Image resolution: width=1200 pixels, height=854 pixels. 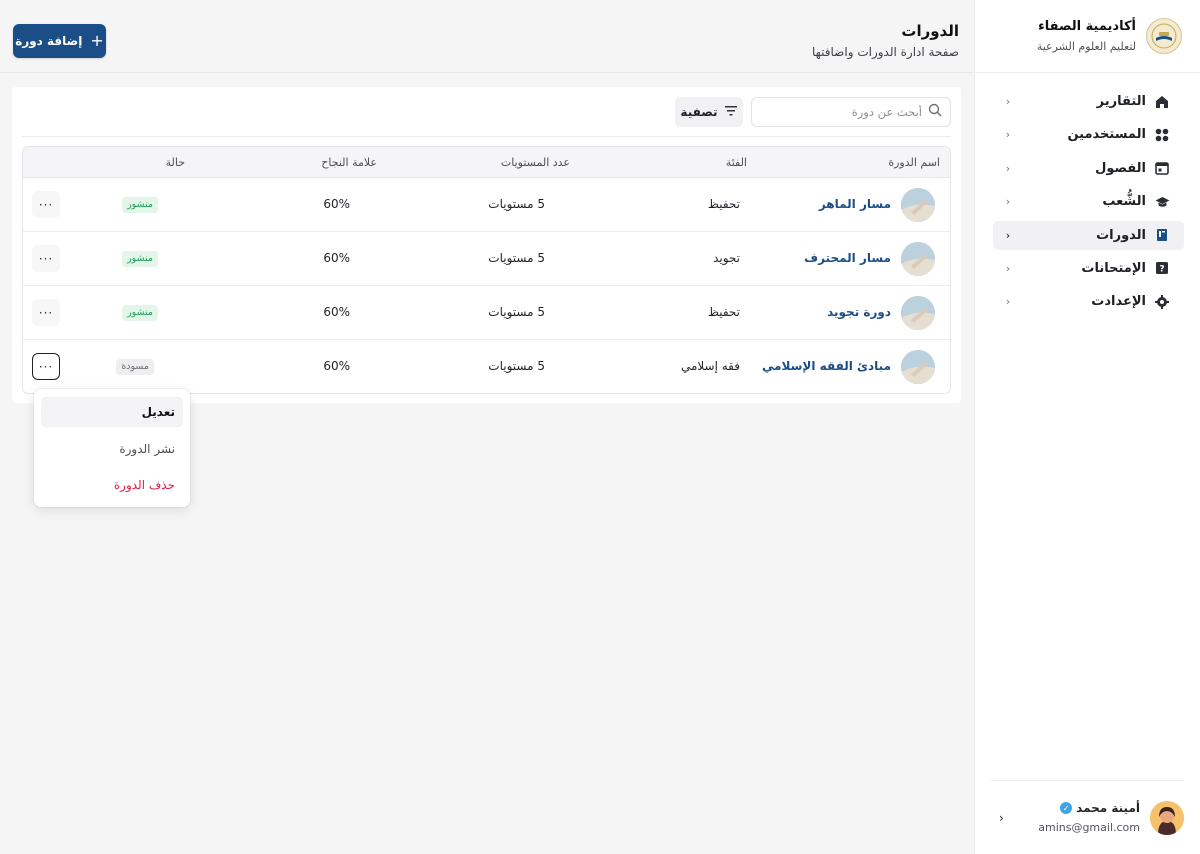 What do you see at coordinates (175, 162) in the screenshot?
I see `column-header-status: حالة` at bounding box center [175, 162].